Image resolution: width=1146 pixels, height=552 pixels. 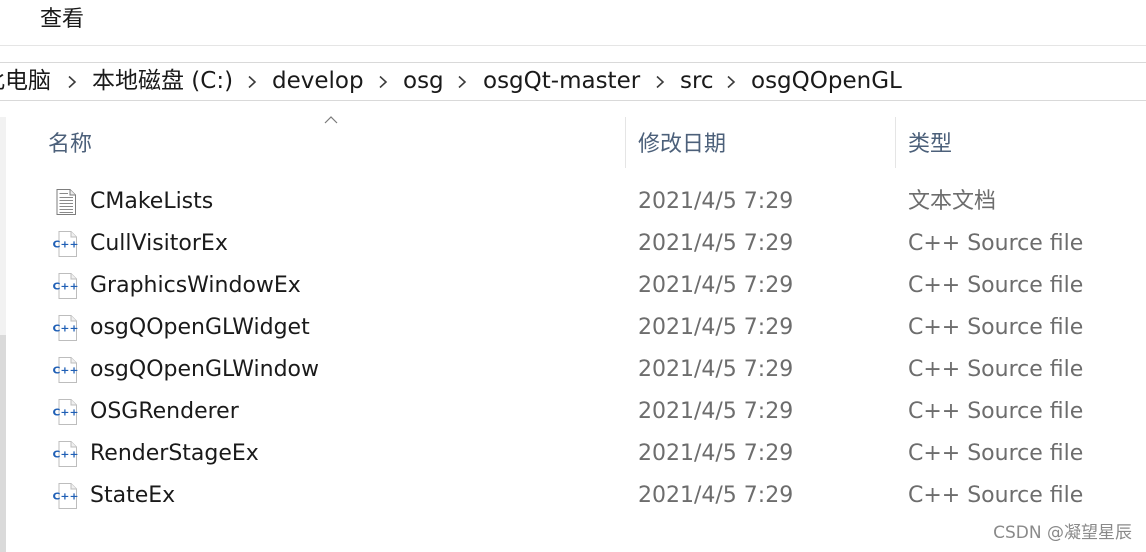 What do you see at coordinates (826, 81) in the screenshot?
I see `breadcrumb-item-osgqopengl: osgQOpenGL` at bounding box center [826, 81].